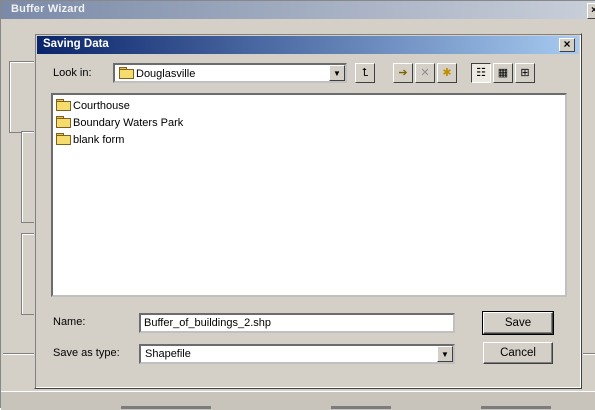 The height and width of the screenshot is (410, 595). I want to click on look-in-value: Douglasville, so click(157, 73).